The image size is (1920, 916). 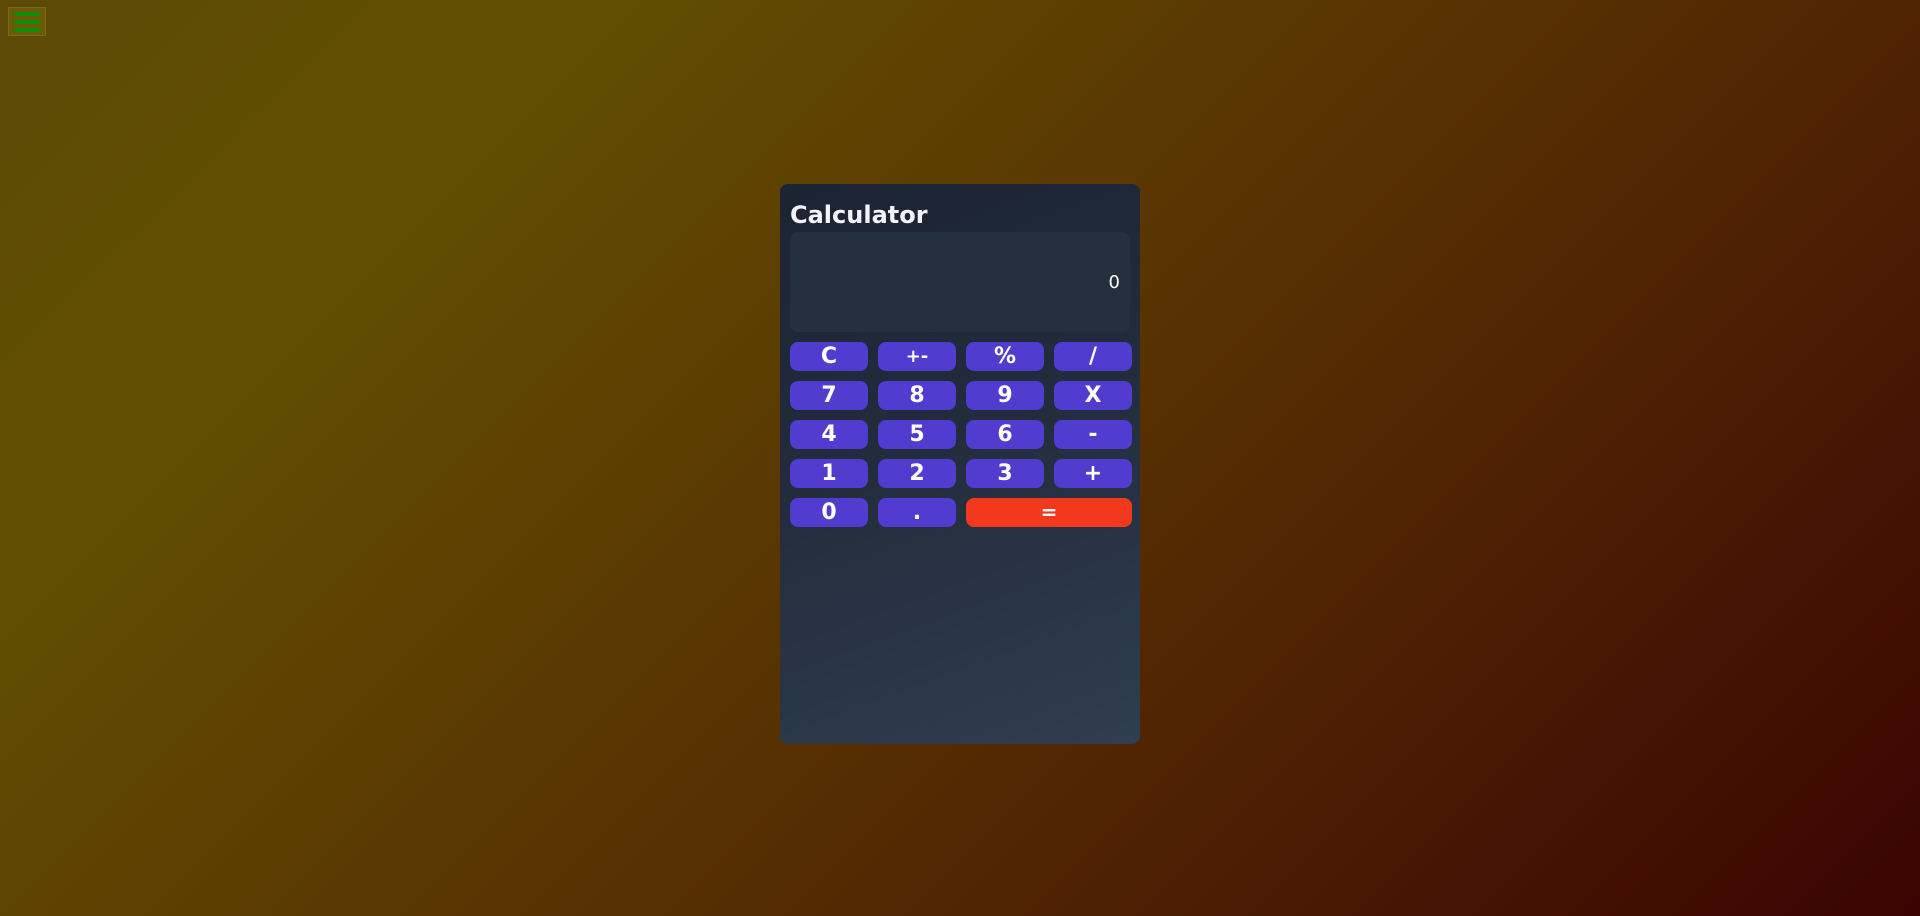 What do you see at coordinates (1093, 395) in the screenshot?
I see `multiply-button: X` at bounding box center [1093, 395].